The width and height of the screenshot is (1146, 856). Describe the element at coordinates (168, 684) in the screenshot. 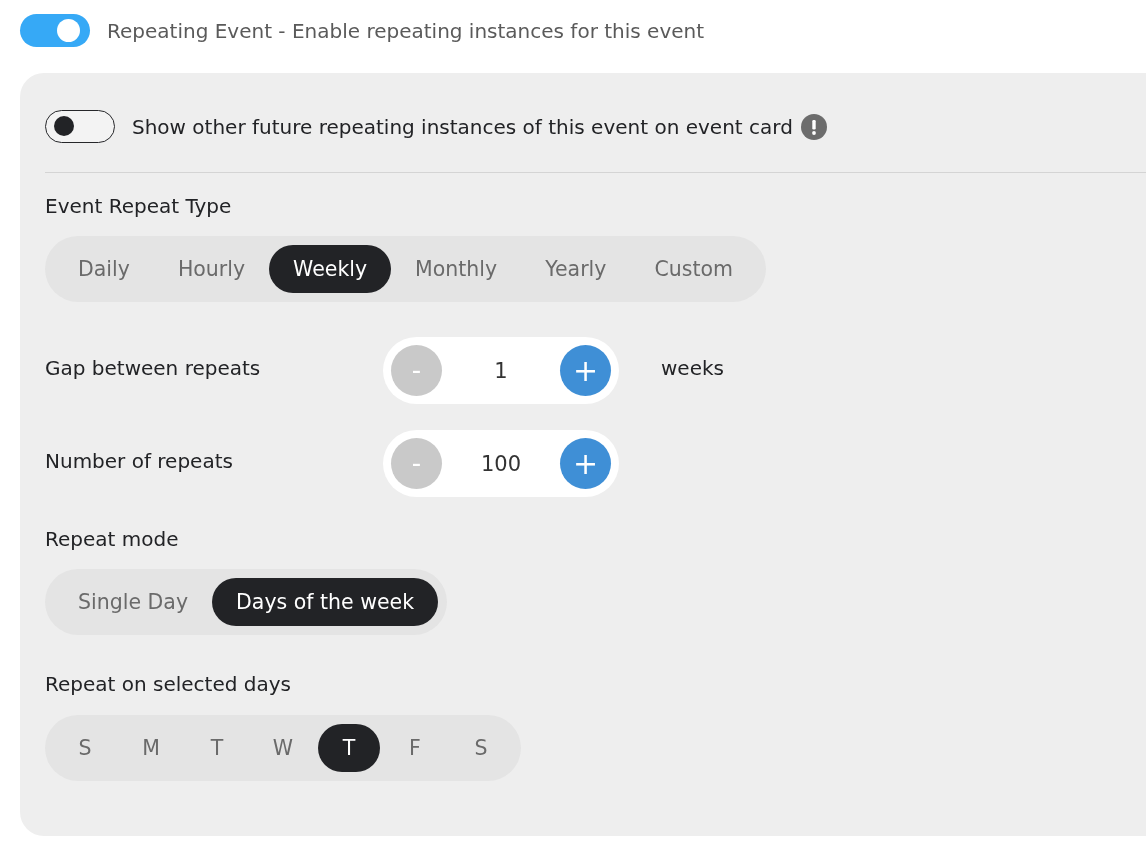

I see `section-label: Repeat on selected days` at that location.